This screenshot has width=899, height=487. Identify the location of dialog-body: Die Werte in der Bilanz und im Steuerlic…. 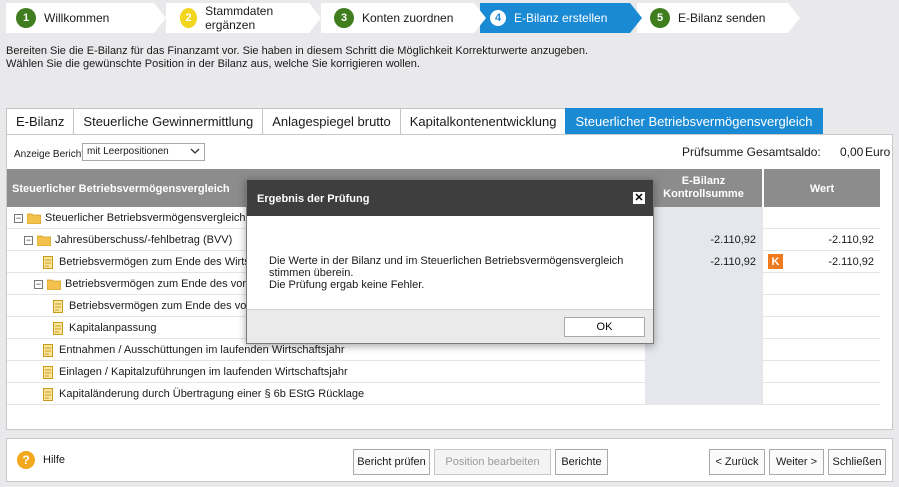
(450, 262).